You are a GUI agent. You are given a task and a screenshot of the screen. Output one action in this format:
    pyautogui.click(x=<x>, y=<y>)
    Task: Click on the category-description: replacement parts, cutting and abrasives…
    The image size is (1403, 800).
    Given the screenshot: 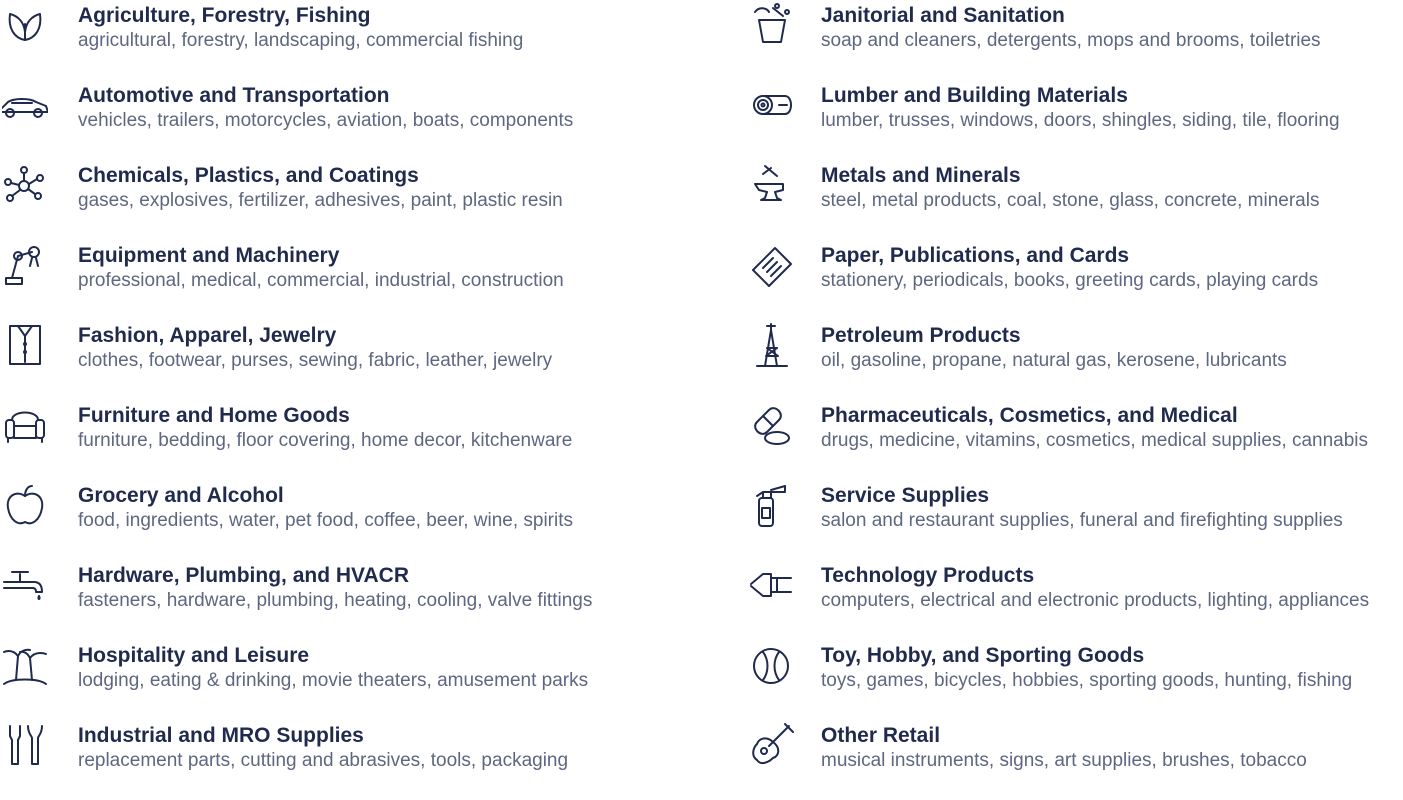 What is the action you would take?
    pyautogui.click(x=323, y=760)
    